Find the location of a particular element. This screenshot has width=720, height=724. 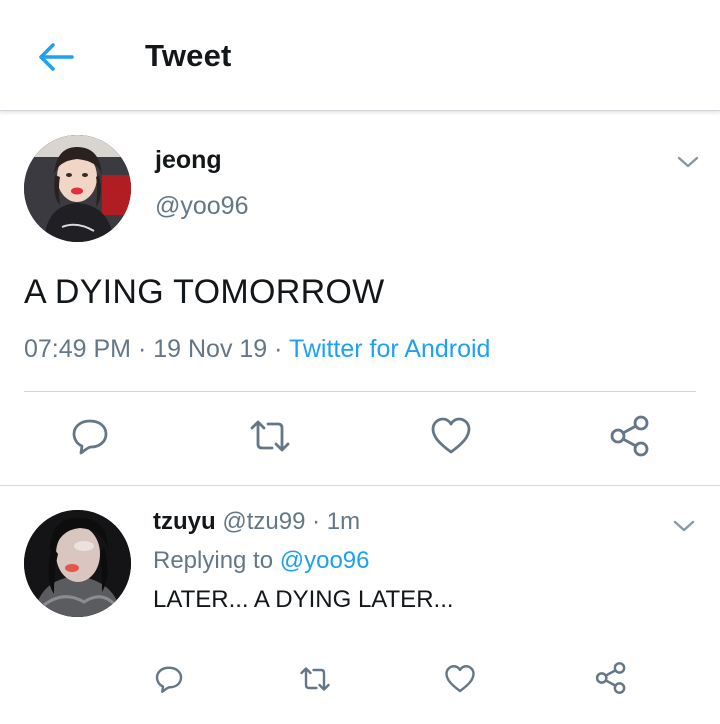

replying-to: Replying to @yoo96 is located at coordinates (261, 561).